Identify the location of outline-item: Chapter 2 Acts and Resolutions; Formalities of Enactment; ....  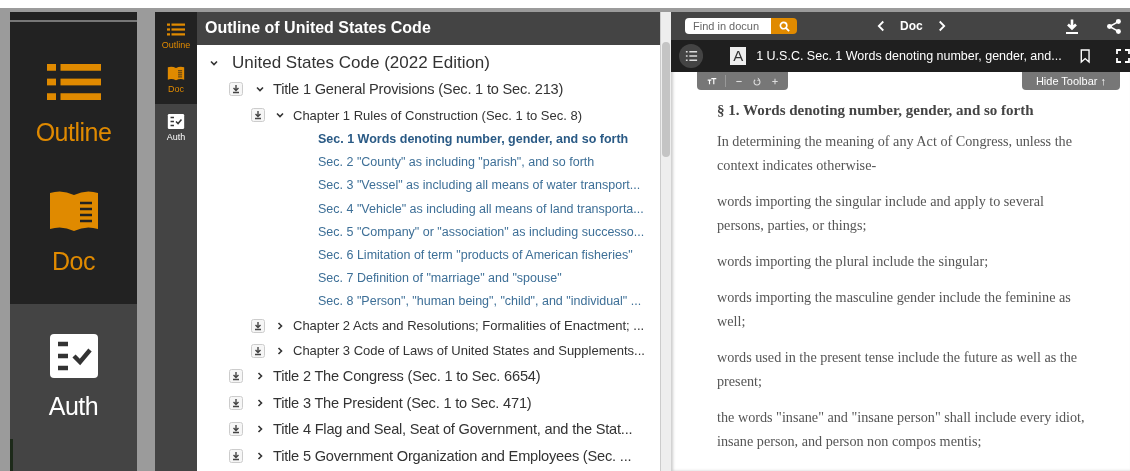
(469, 325).